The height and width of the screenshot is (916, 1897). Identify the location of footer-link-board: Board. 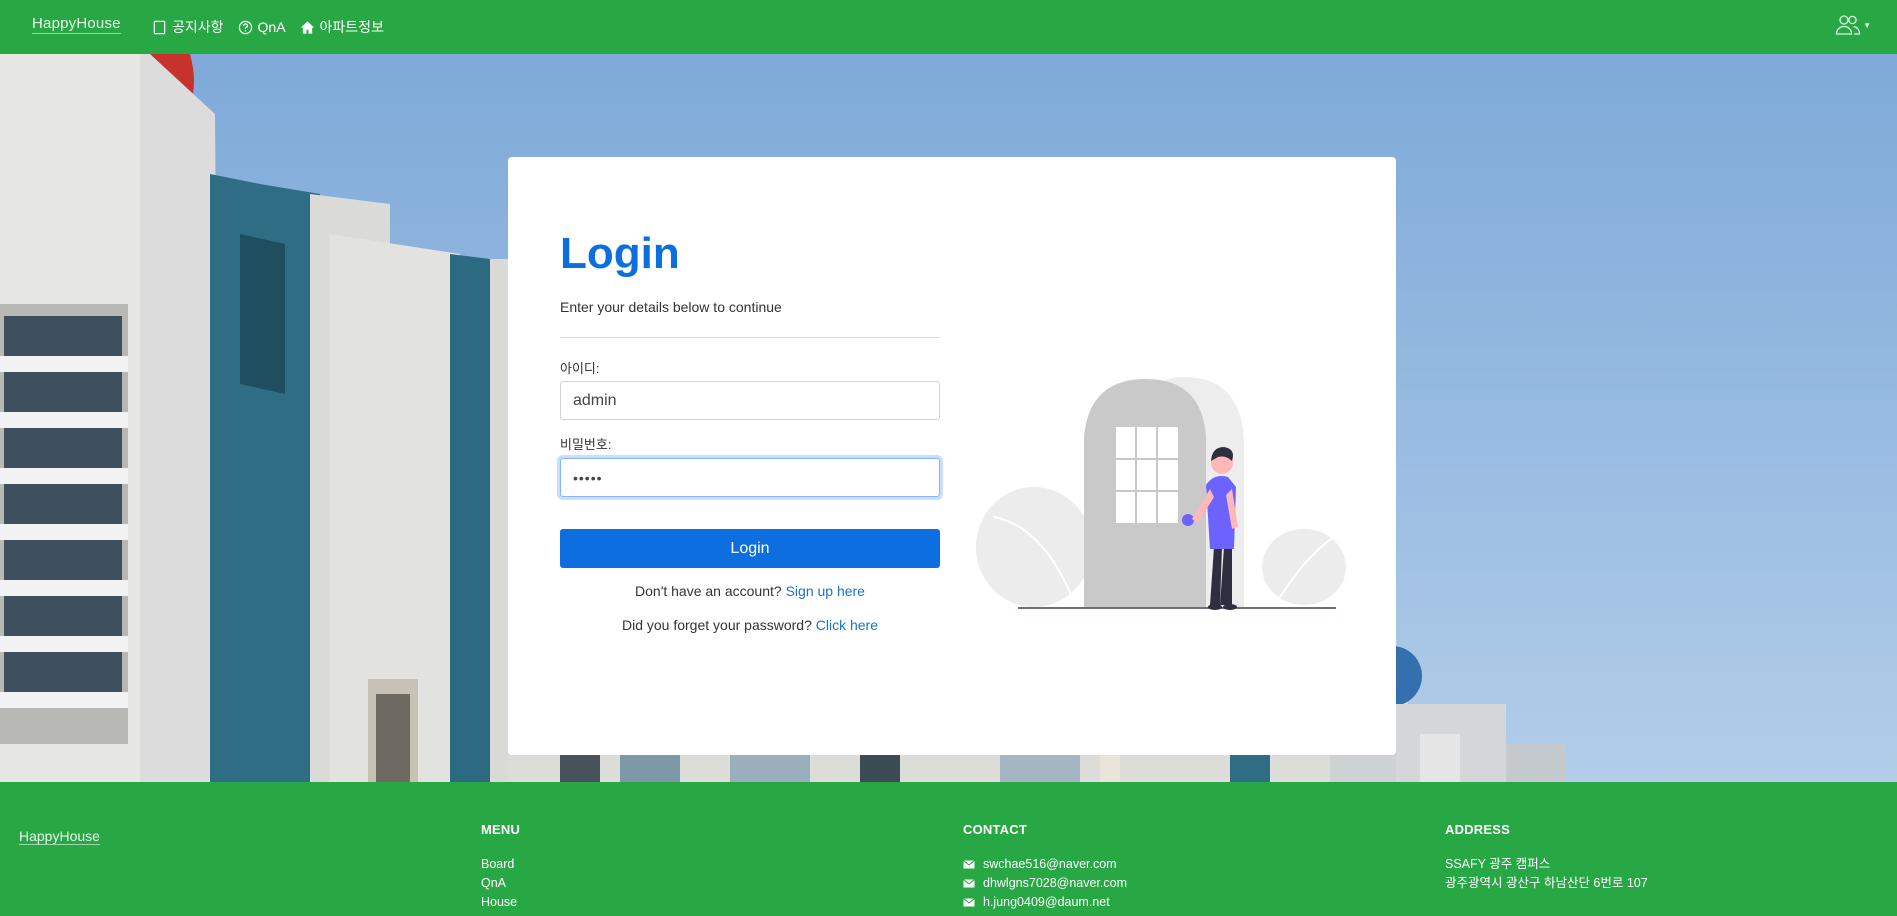
(497, 864).